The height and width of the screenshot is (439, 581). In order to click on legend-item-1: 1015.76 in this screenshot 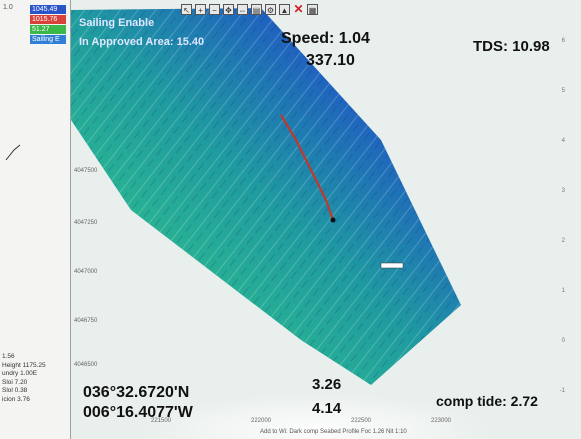, I will do `click(48, 19)`.